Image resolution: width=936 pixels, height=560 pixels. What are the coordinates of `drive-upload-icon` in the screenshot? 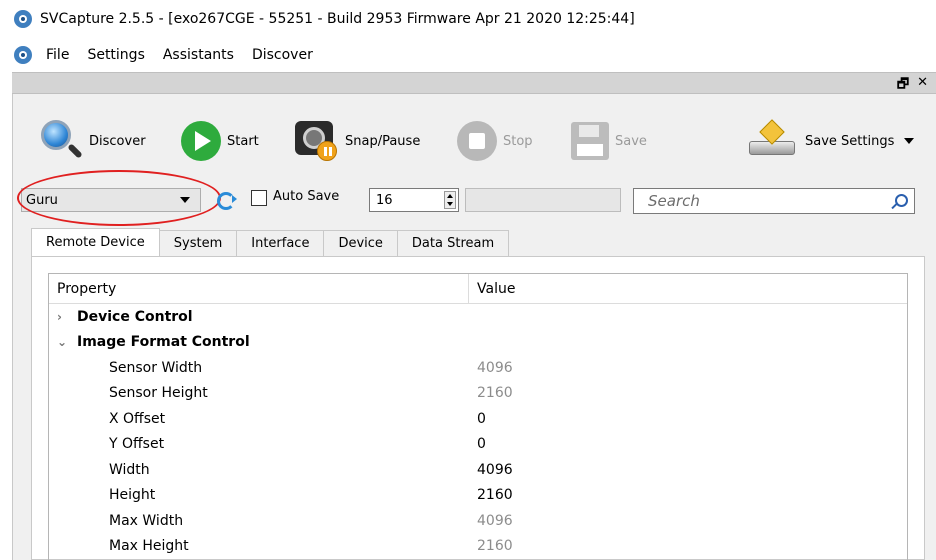 It's located at (773, 140).